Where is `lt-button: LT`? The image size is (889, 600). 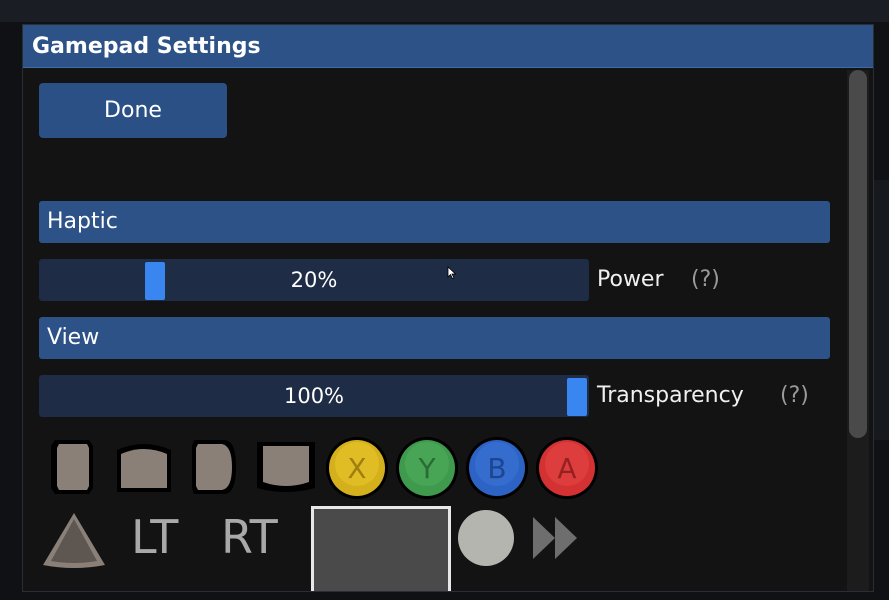
lt-button: LT is located at coordinates (154, 537).